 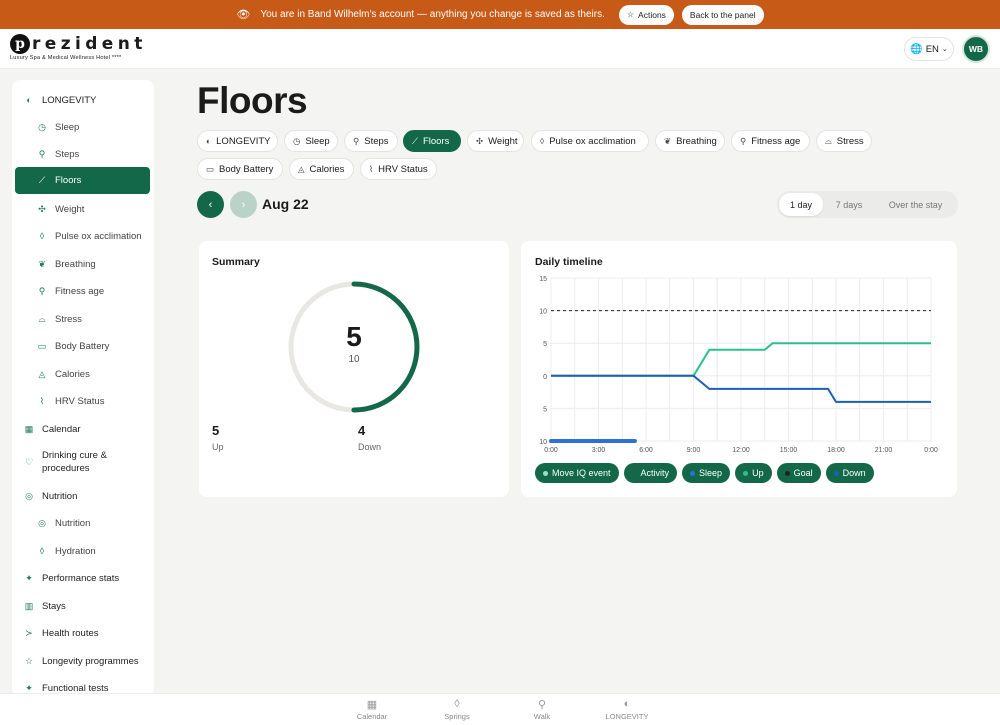 What do you see at coordinates (75, 551) in the screenshot?
I see `sidebar-item-label: Hydration` at bounding box center [75, 551].